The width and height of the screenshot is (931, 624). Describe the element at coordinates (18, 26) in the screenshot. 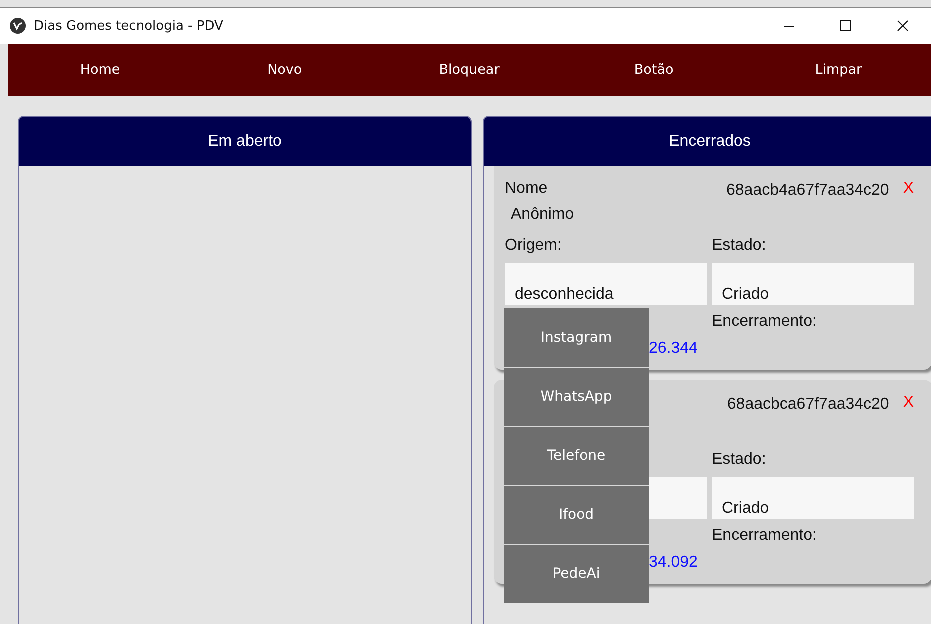

I see `app-logo-icon` at that location.